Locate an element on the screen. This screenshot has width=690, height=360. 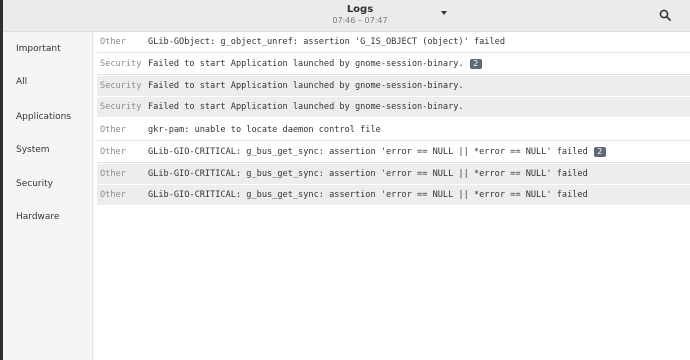
sidebar-item-important: Important is located at coordinates (38, 49).